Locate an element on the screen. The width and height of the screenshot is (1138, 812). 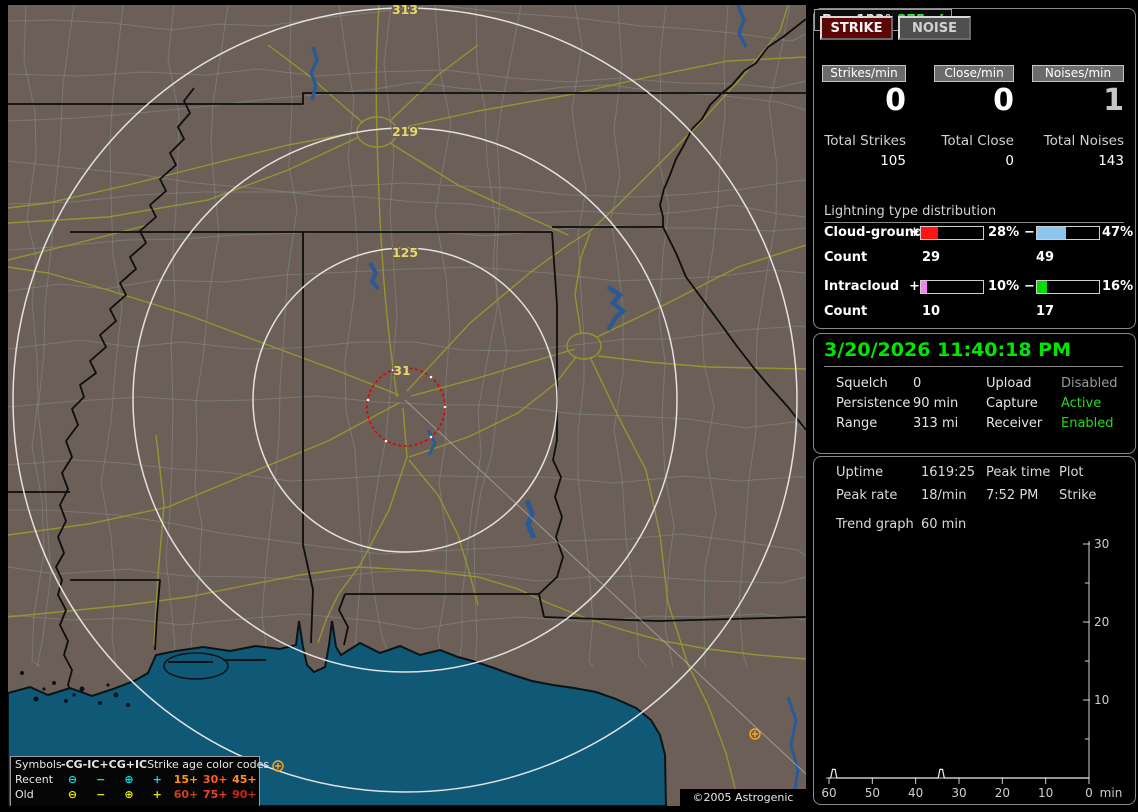
divider is located at coordinates (973, 366).